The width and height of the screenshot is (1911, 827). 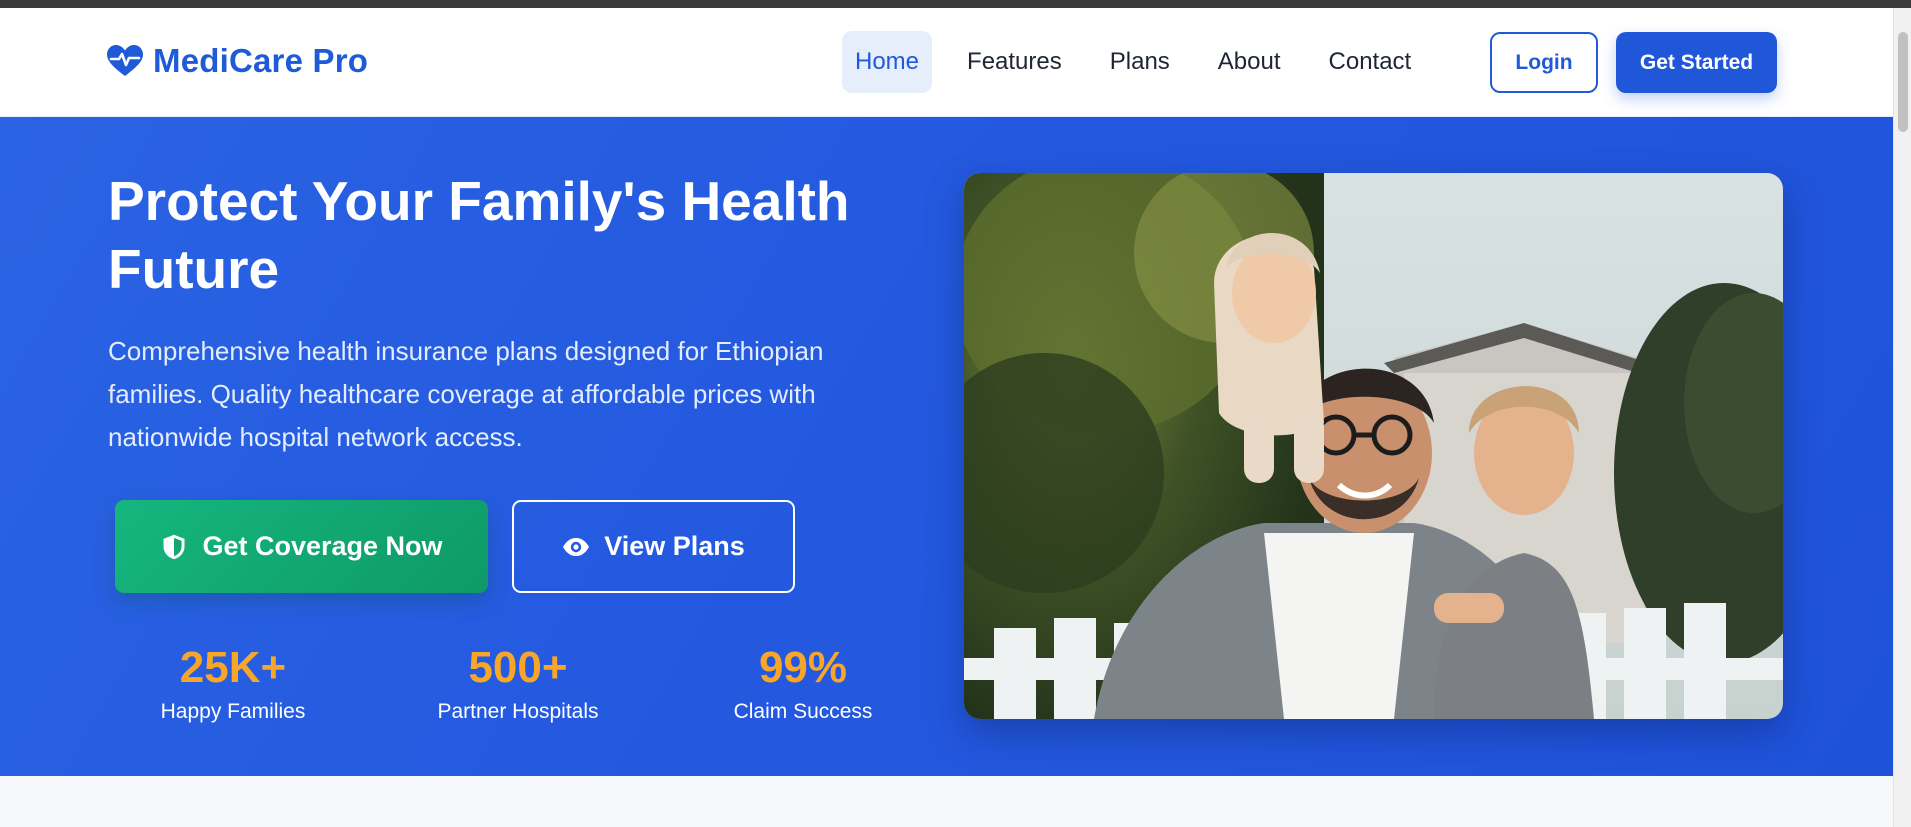 I want to click on stat-families: 25K+ Happy Families, so click(x=233, y=683).